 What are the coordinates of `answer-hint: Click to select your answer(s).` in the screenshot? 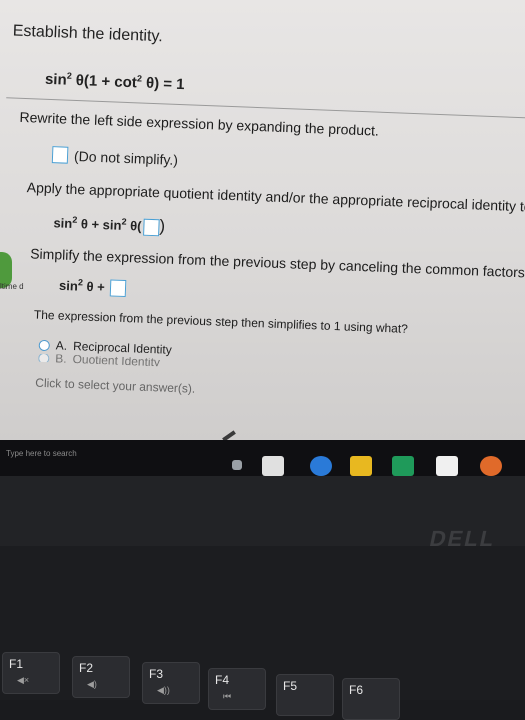 It's located at (115, 385).